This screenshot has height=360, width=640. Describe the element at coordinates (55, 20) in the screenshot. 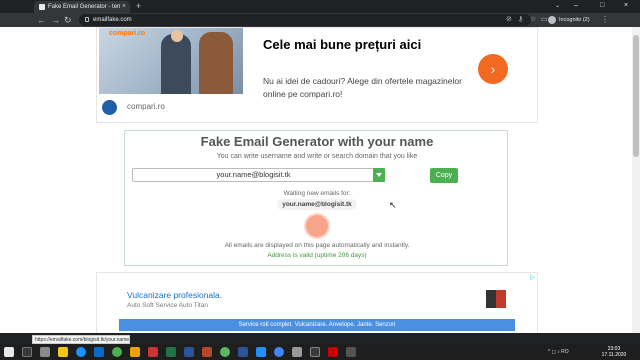

I see `forward-arrow-icon: →` at that location.